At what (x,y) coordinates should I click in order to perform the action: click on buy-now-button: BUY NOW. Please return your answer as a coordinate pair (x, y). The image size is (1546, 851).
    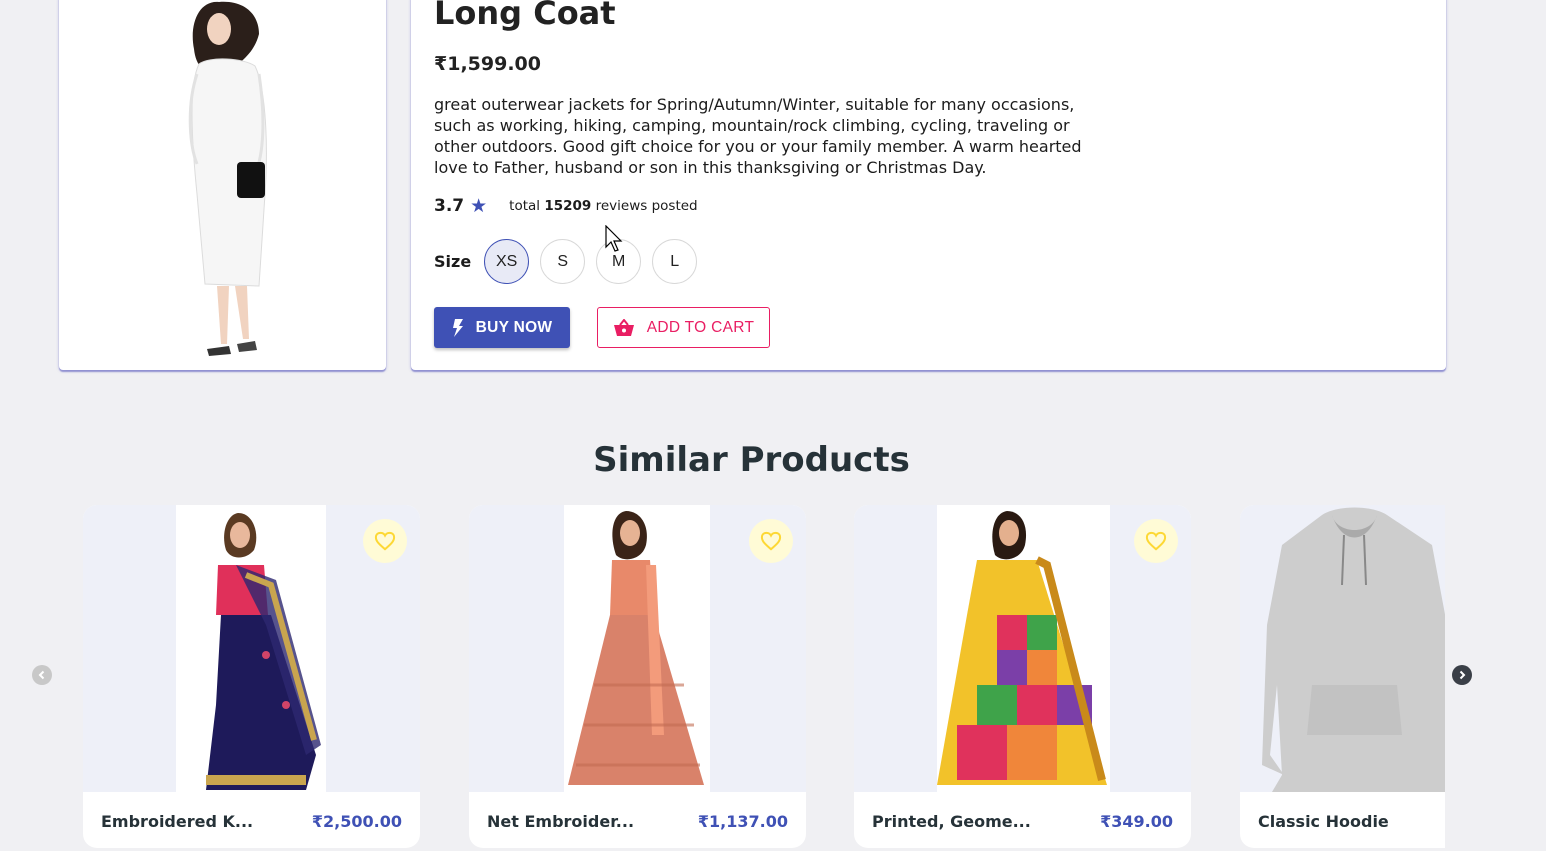
    Looking at the image, I should click on (502, 327).